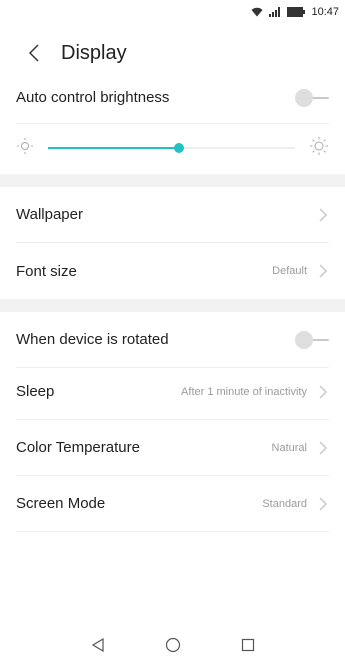  I want to click on nav-home-button, so click(173, 645).